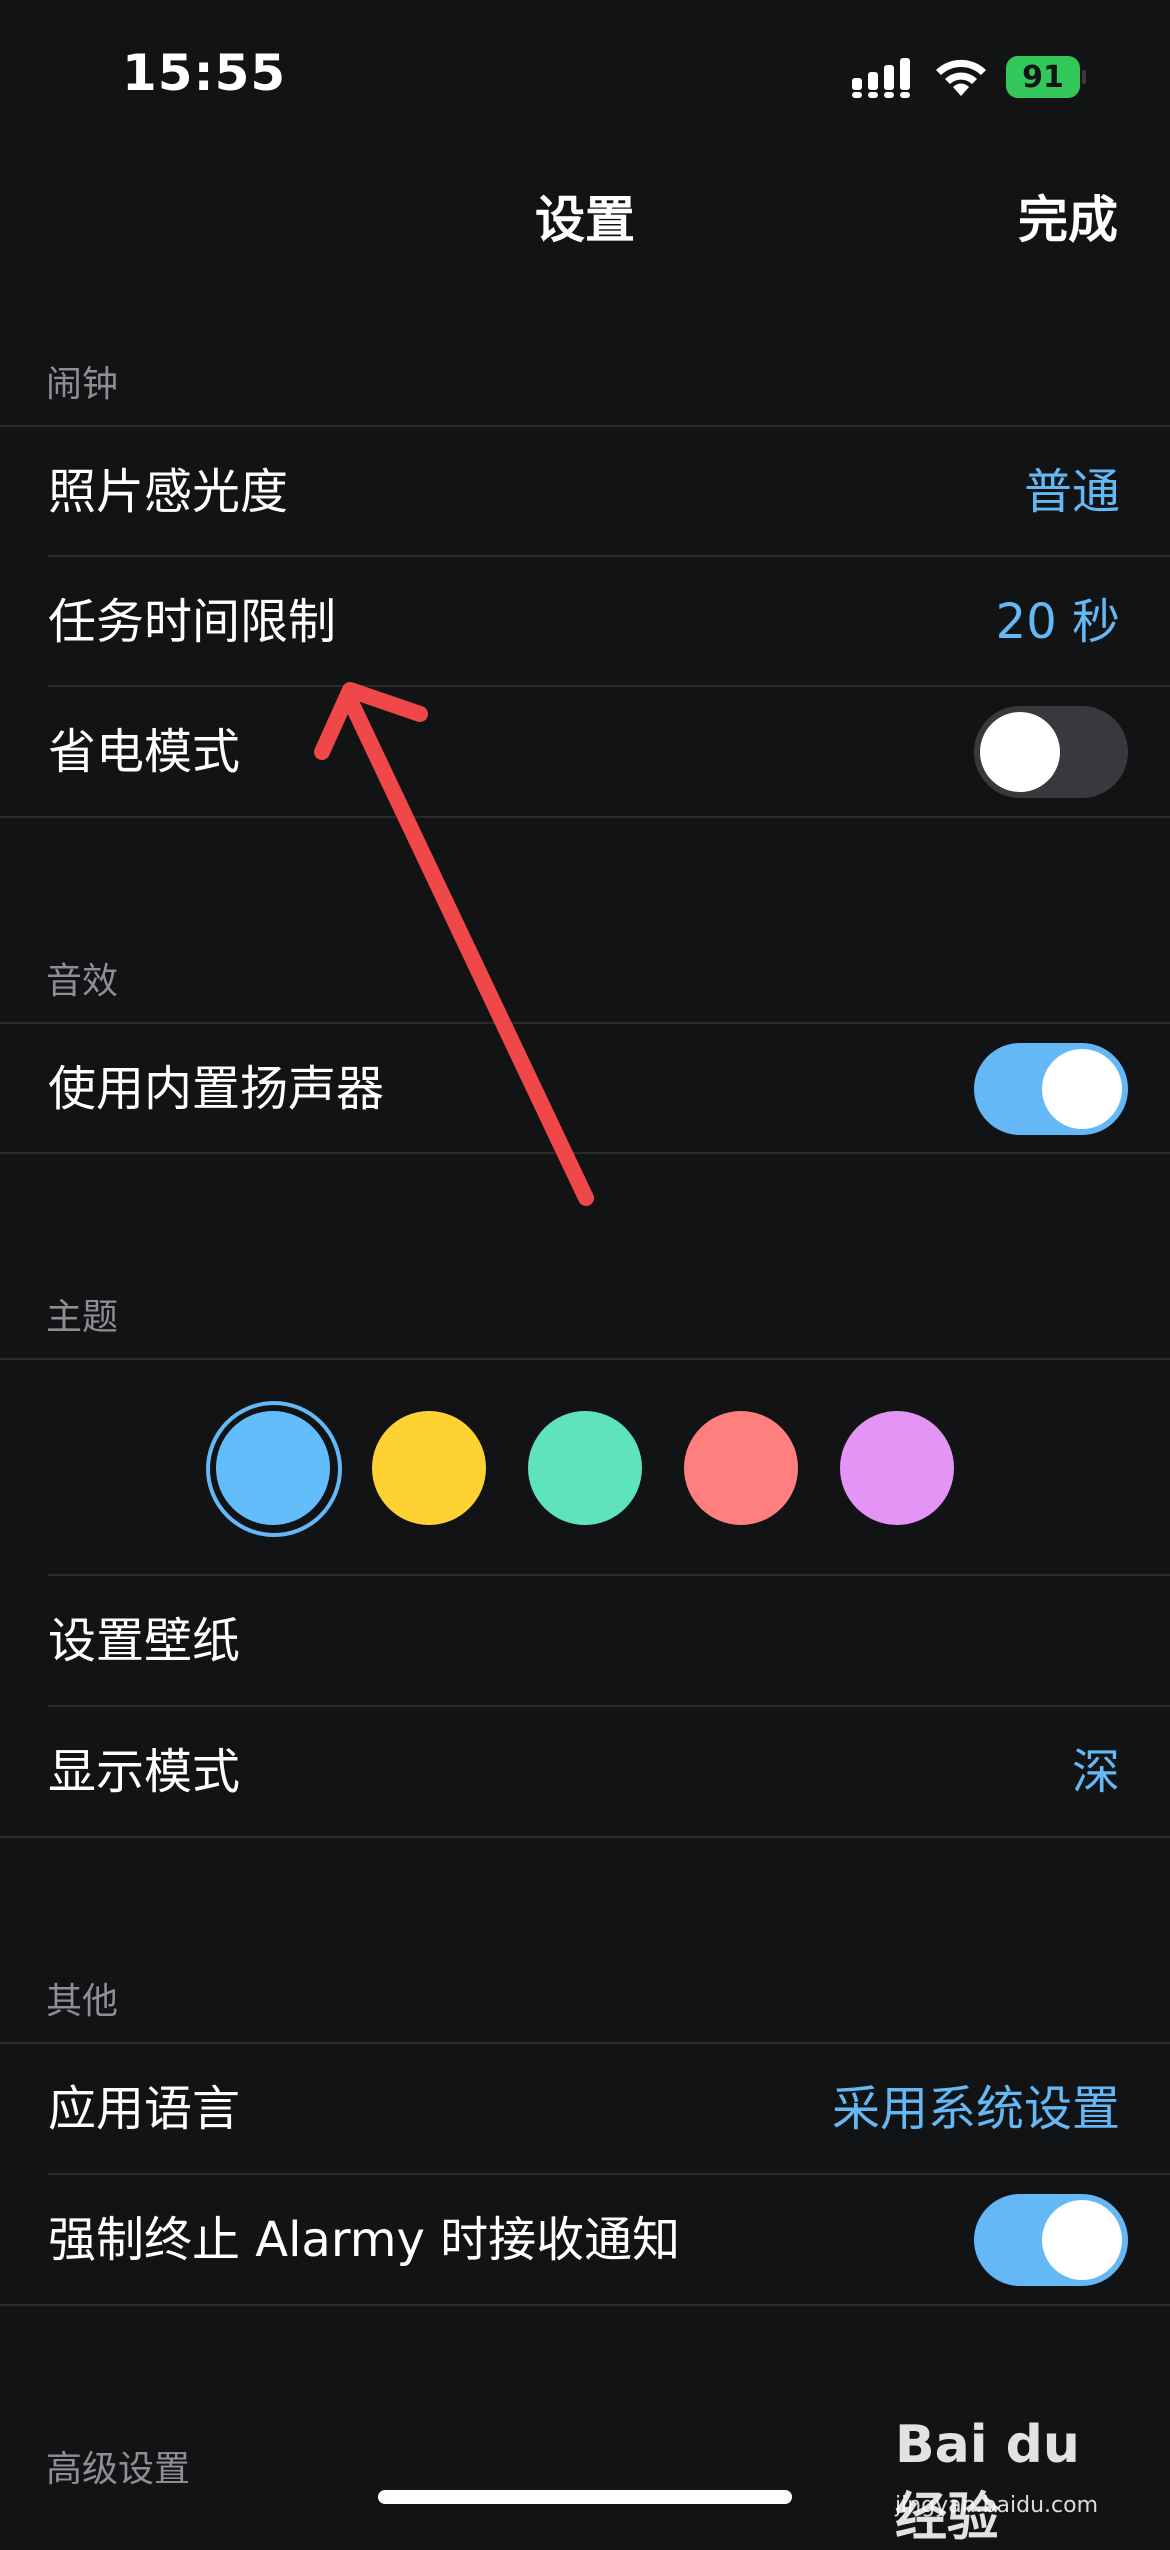  I want to click on photo-sensitivity-label: 照片感光度, so click(168, 492).